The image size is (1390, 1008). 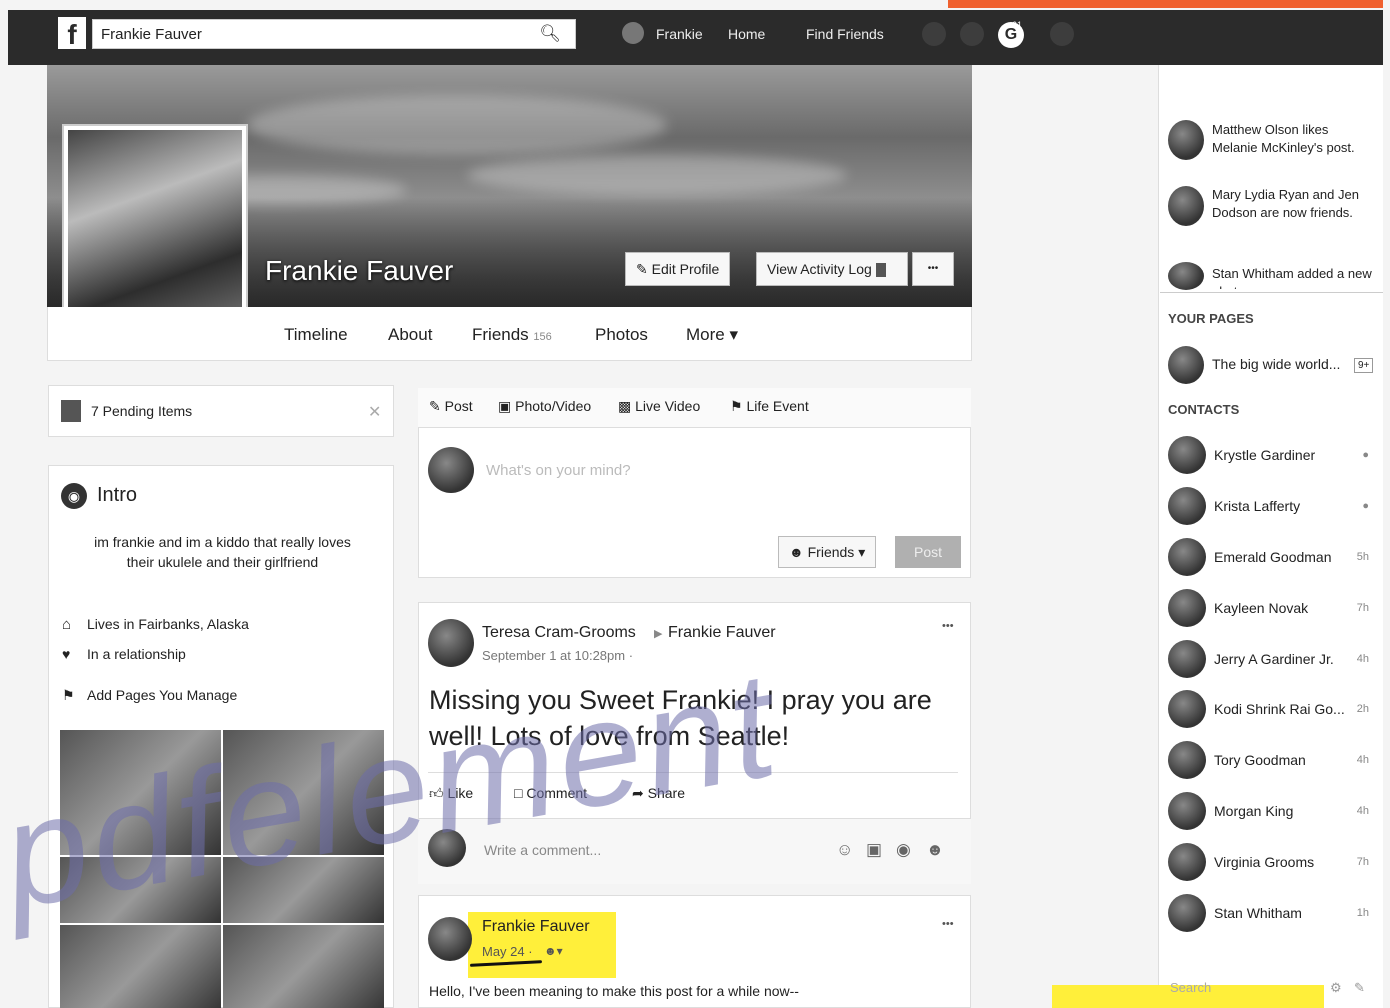 What do you see at coordinates (1260, 760) in the screenshot?
I see `contact-name: Tory Goodman` at bounding box center [1260, 760].